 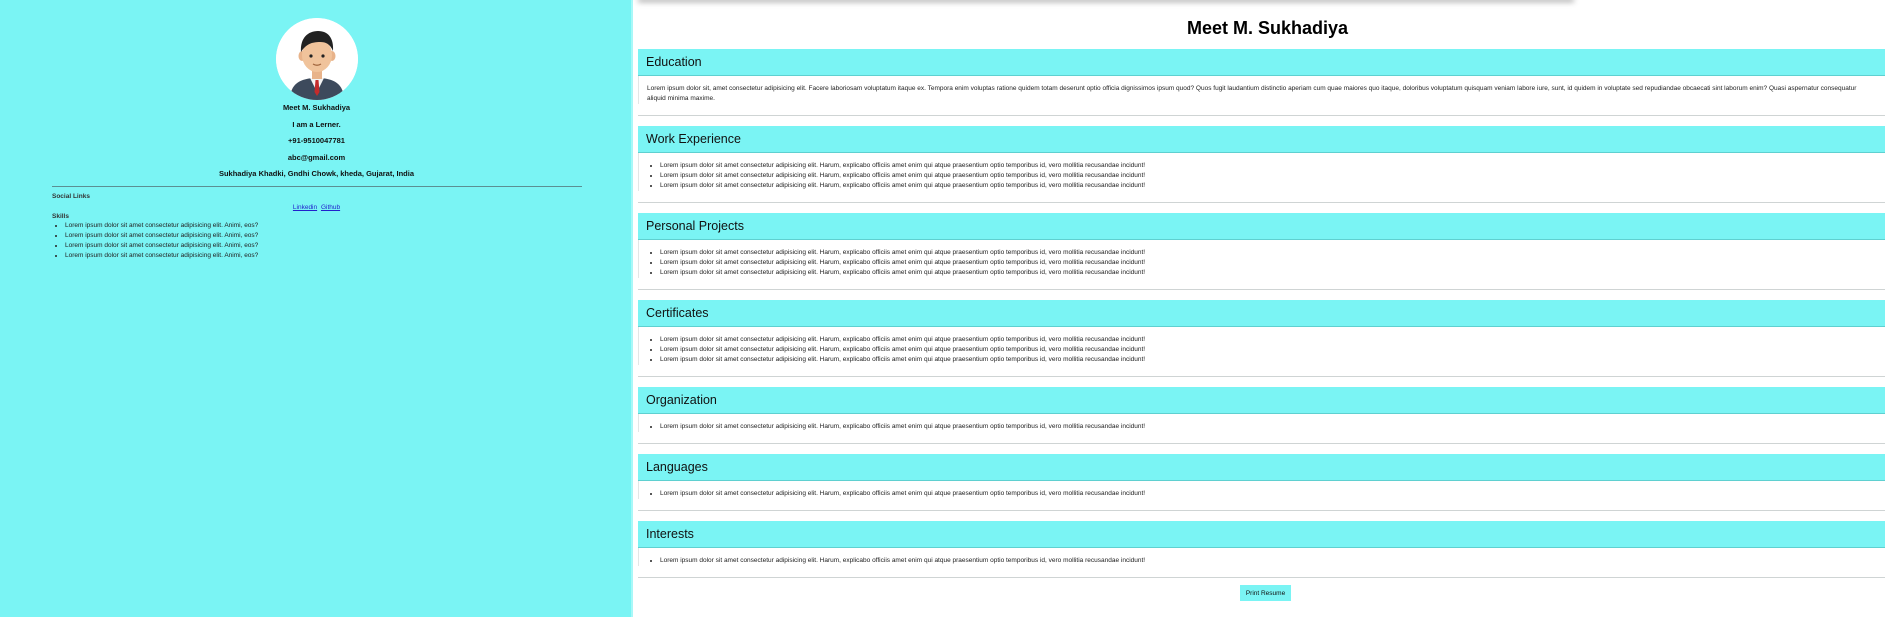 What do you see at coordinates (317, 186) in the screenshot?
I see `sidebar-divider` at bounding box center [317, 186].